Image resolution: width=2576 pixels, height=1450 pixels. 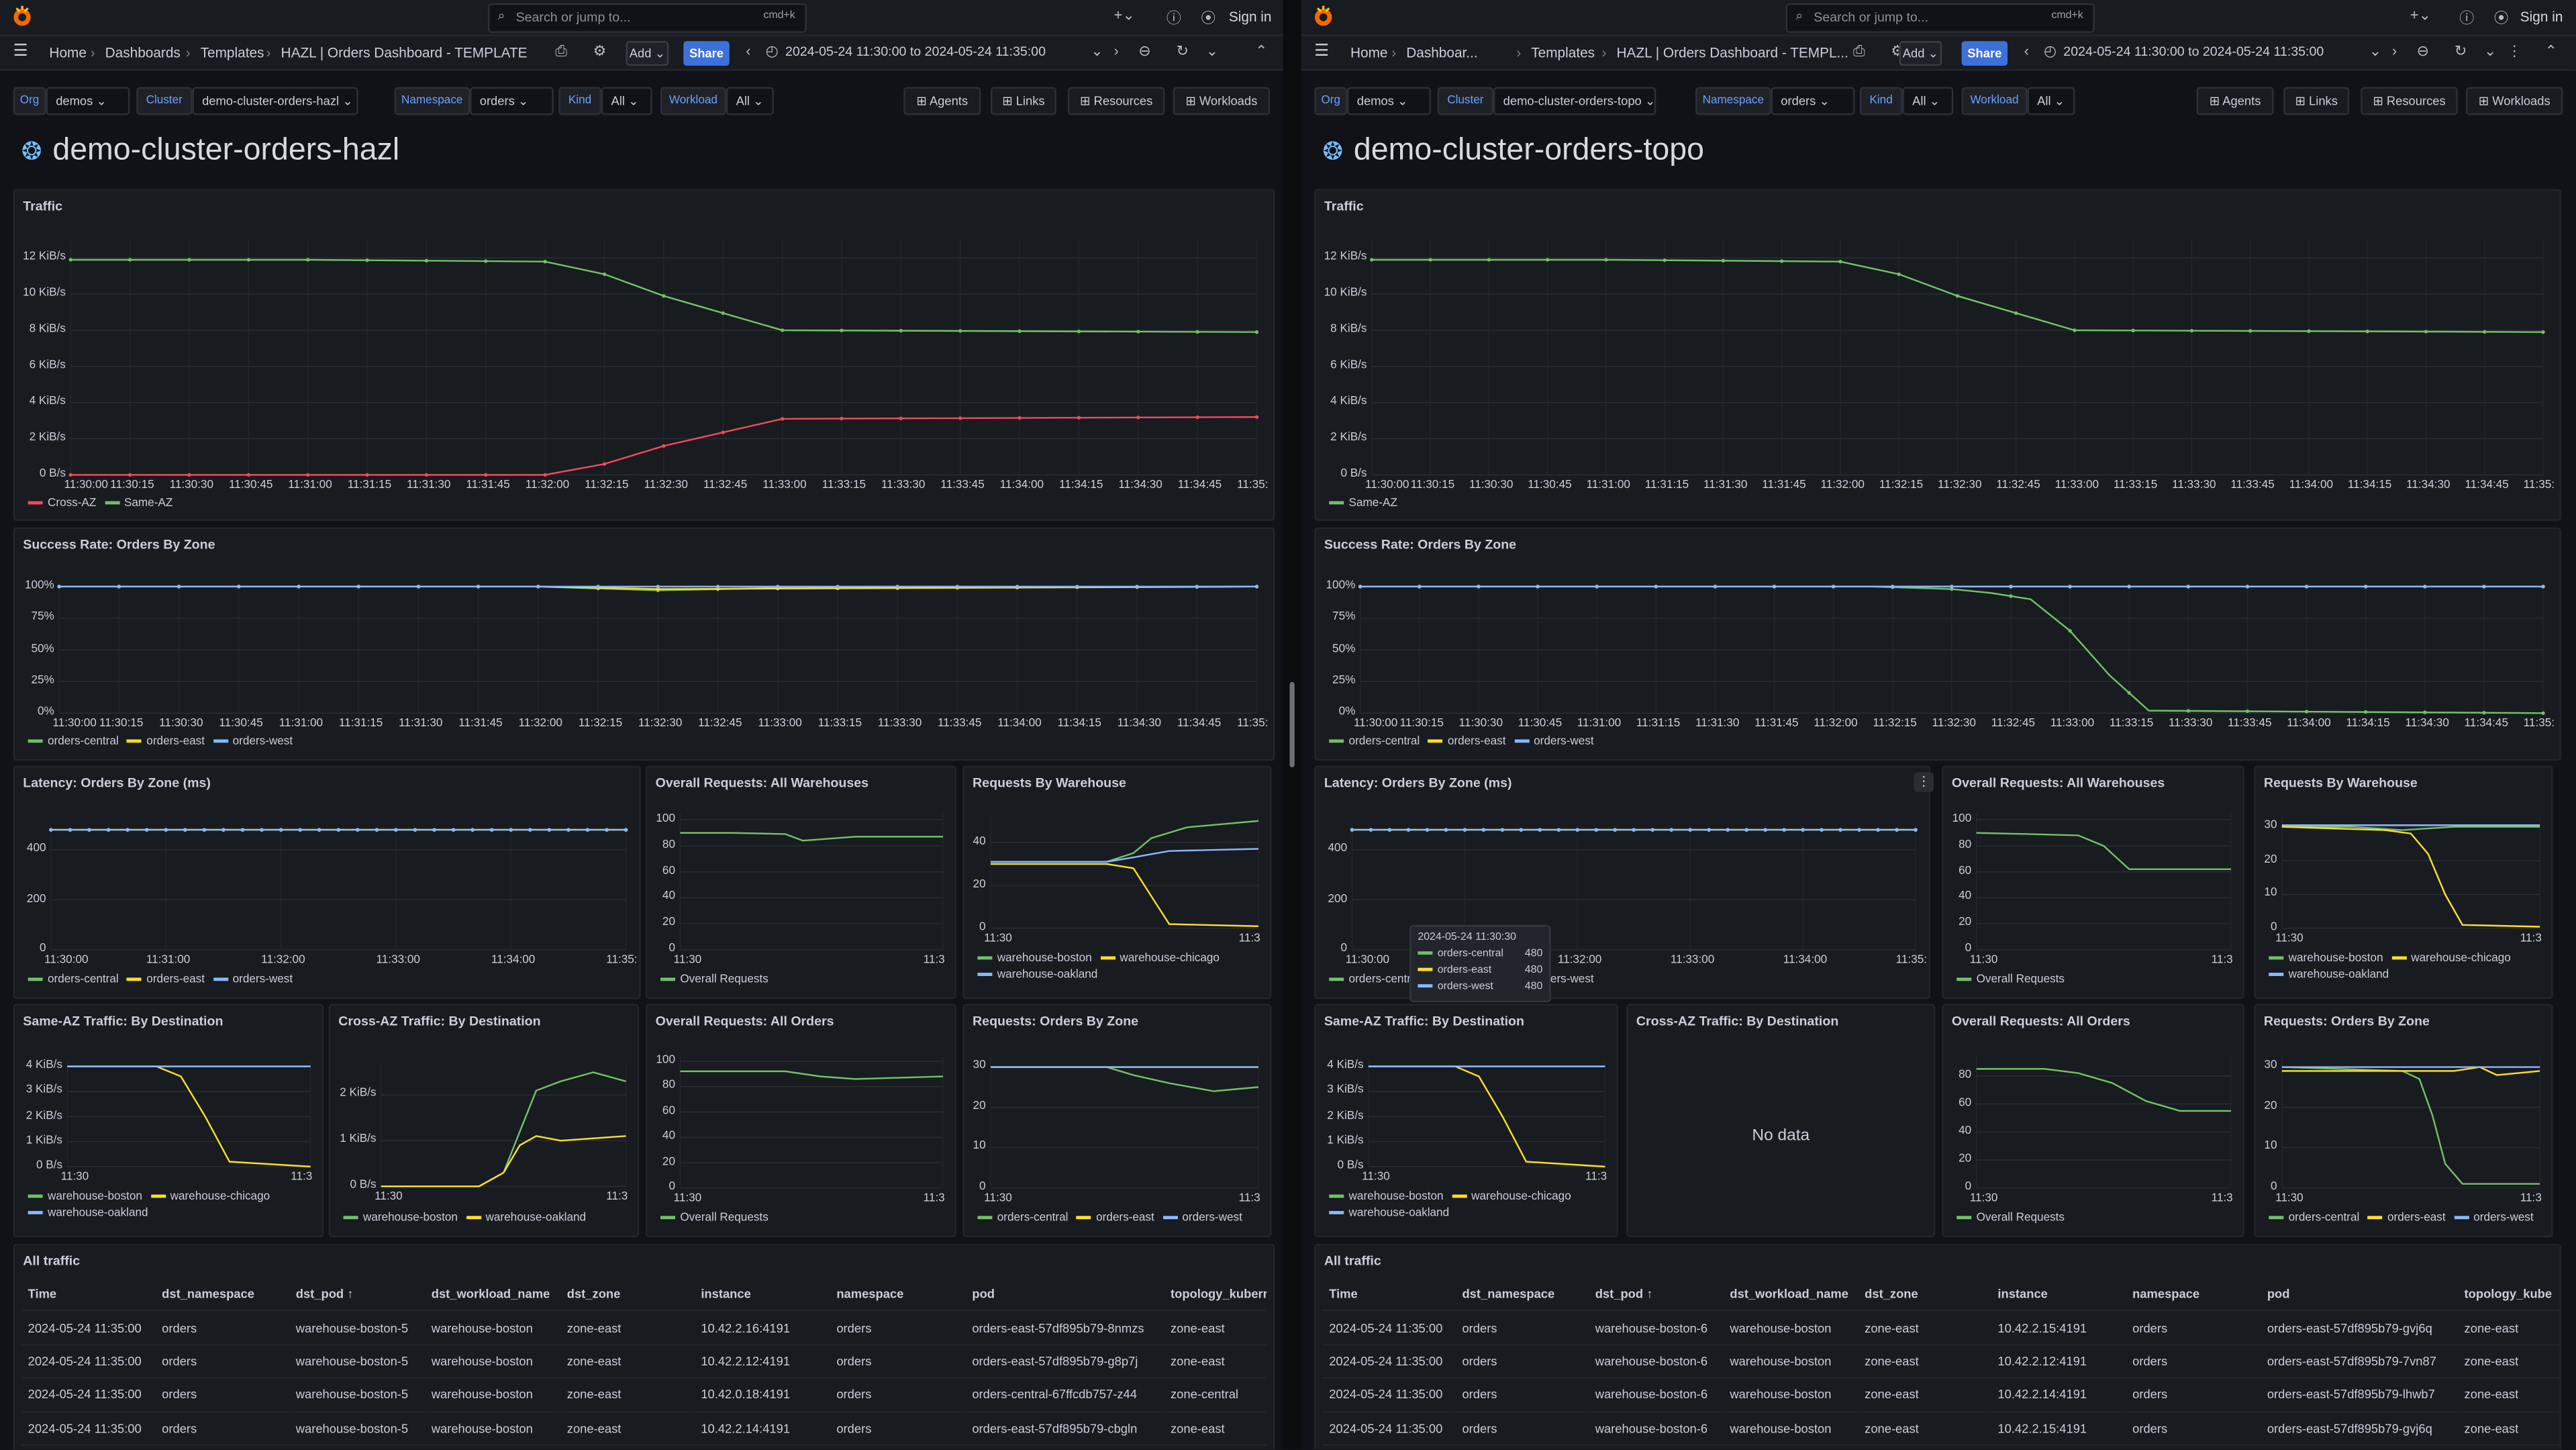 What do you see at coordinates (600, 52) in the screenshot?
I see `settings-gear-icon: ⚙` at bounding box center [600, 52].